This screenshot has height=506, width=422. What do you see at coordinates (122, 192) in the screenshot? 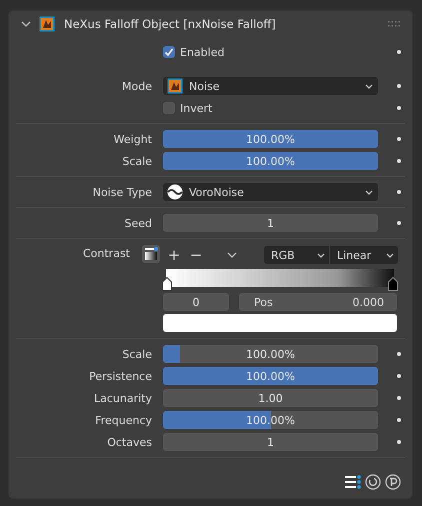
I see `field-label: Noise Type` at bounding box center [122, 192].